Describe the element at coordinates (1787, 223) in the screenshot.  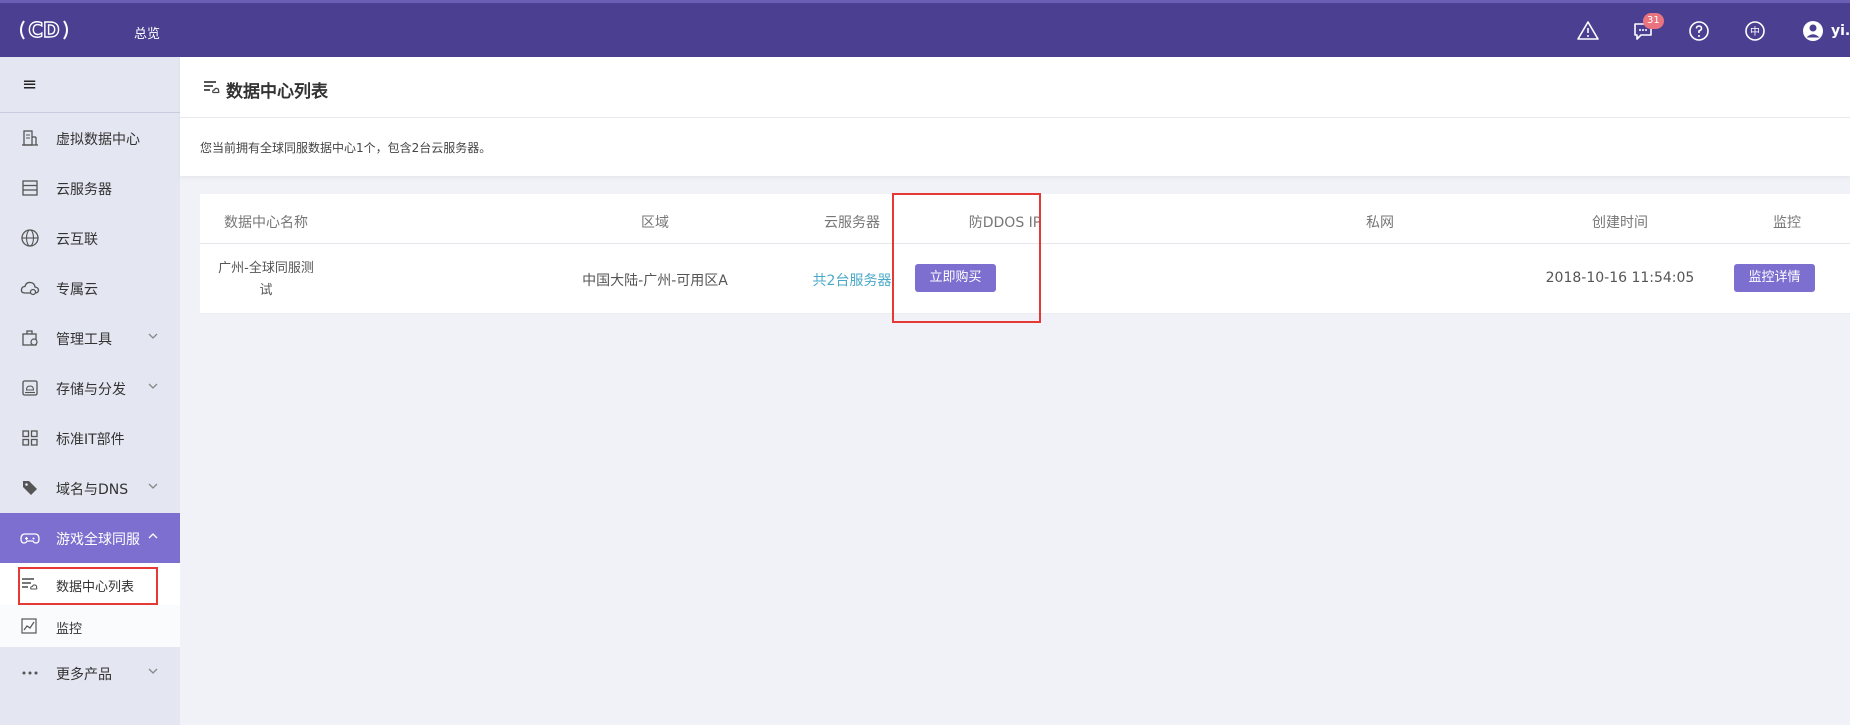
I see `column-header: 监控` at that location.